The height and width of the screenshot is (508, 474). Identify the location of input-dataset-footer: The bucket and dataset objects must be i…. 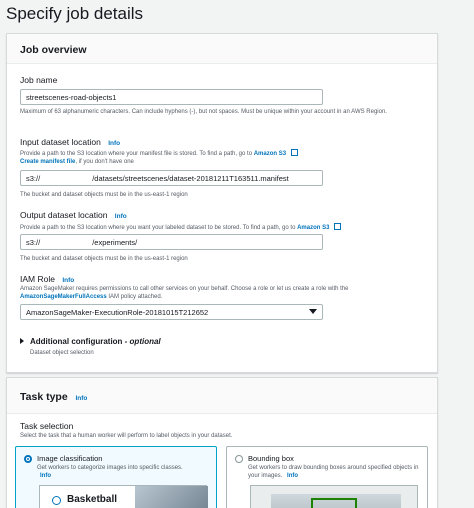
(104, 195).